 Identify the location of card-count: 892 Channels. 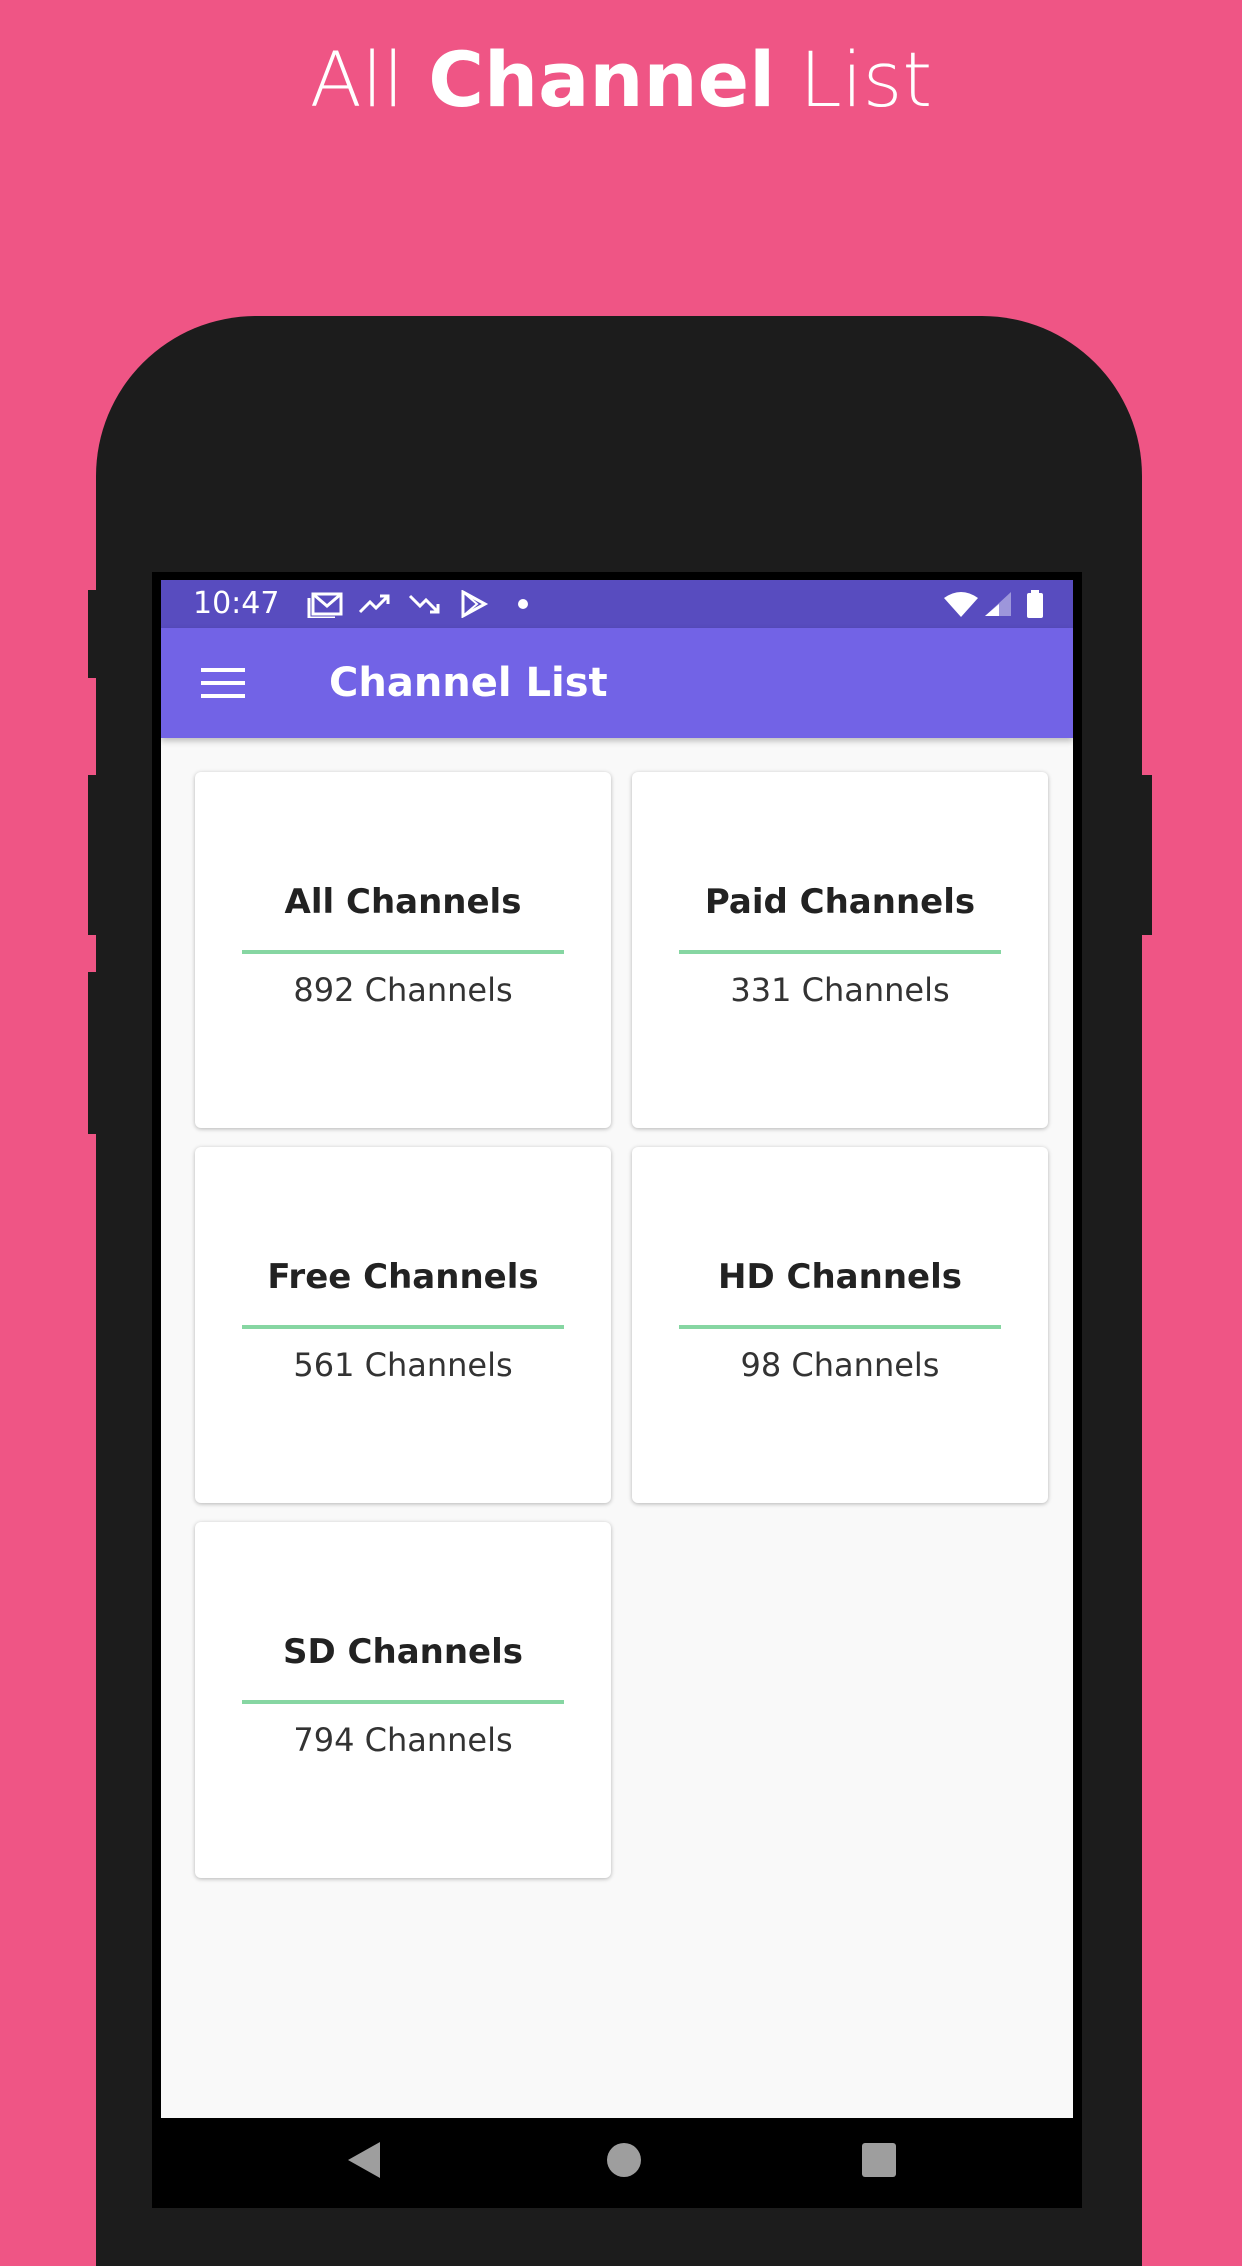
(403, 990).